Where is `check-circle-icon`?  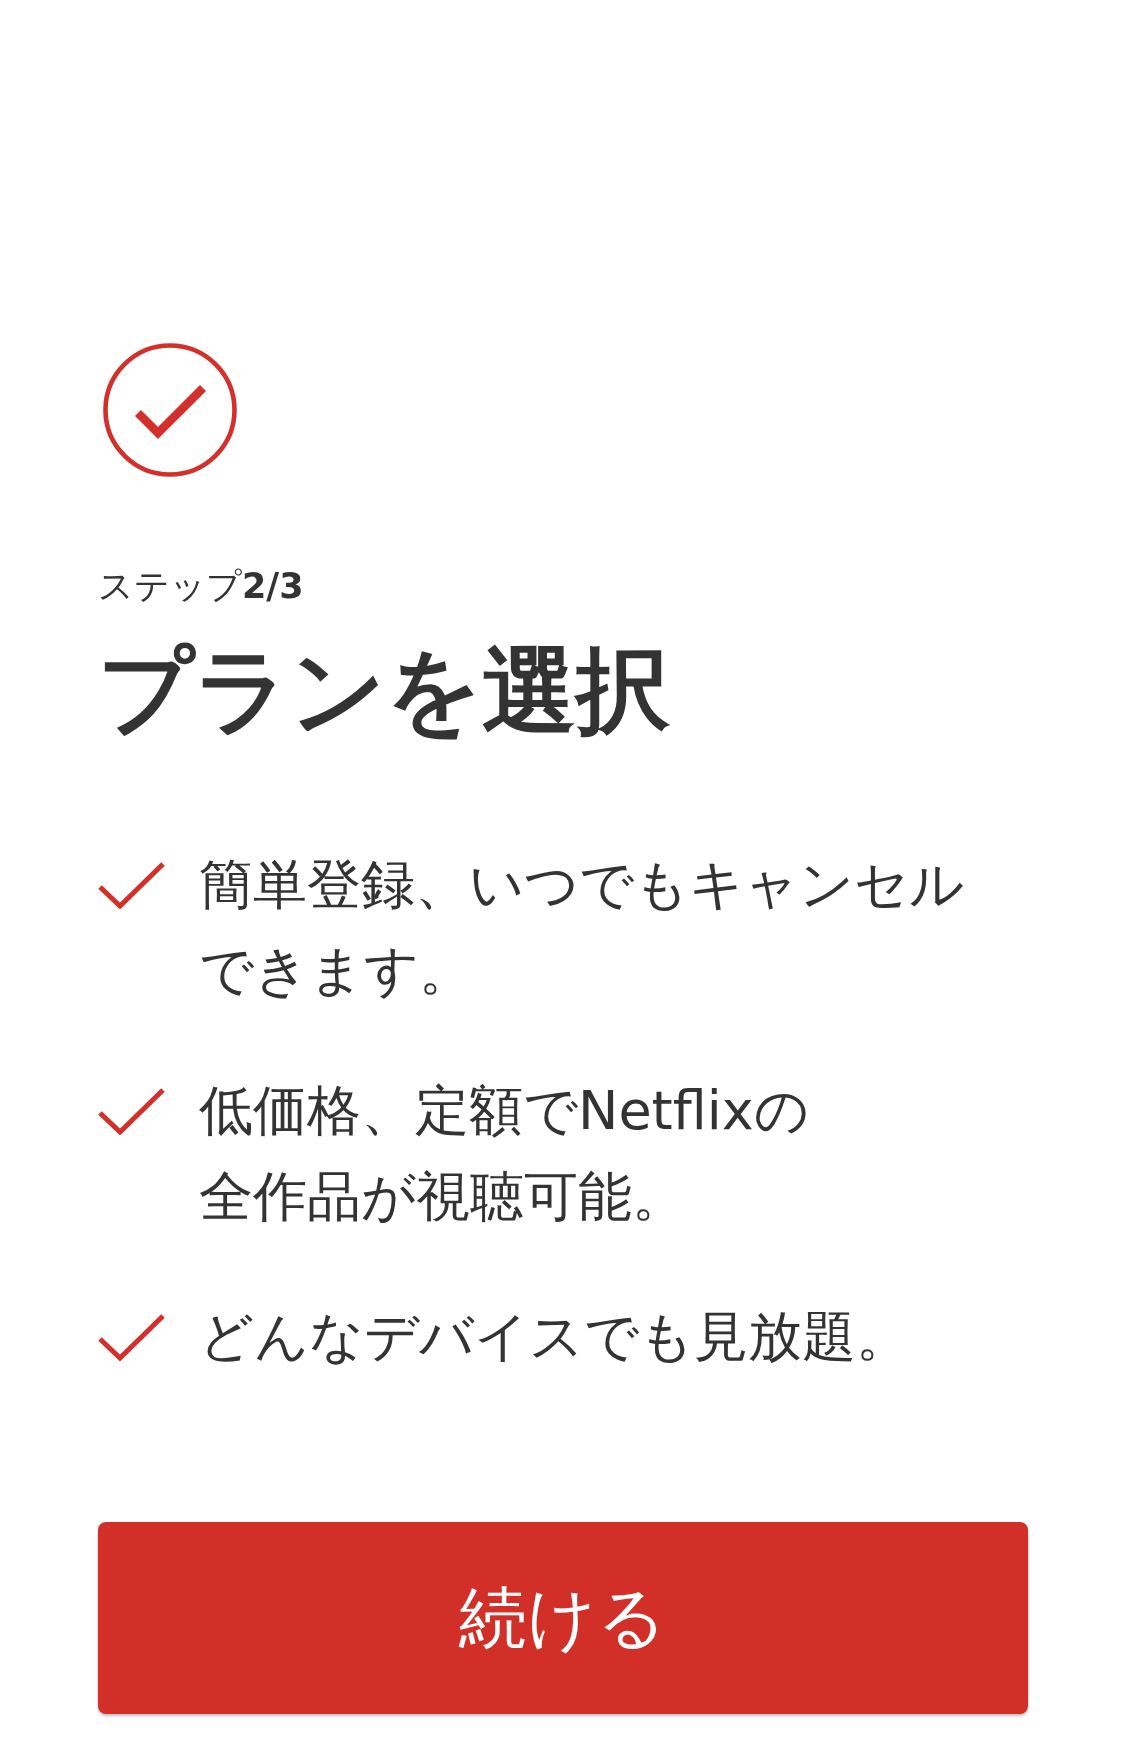
check-circle-icon is located at coordinates (170, 410).